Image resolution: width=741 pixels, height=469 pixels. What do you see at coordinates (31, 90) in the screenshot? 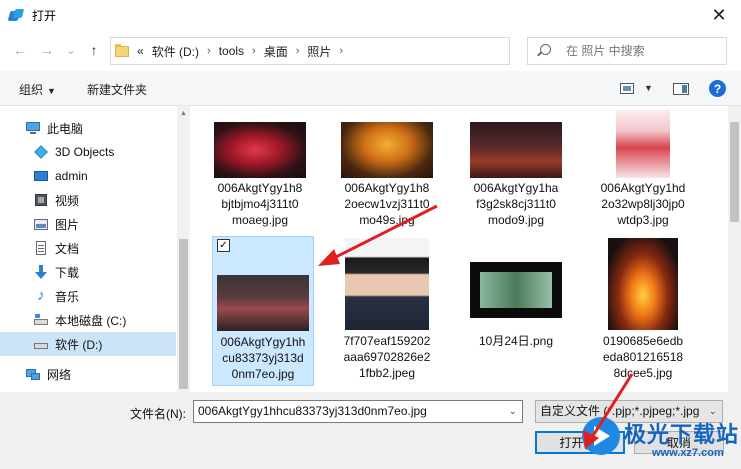
I see `organize-label: 组织` at bounding box center [31, 90].